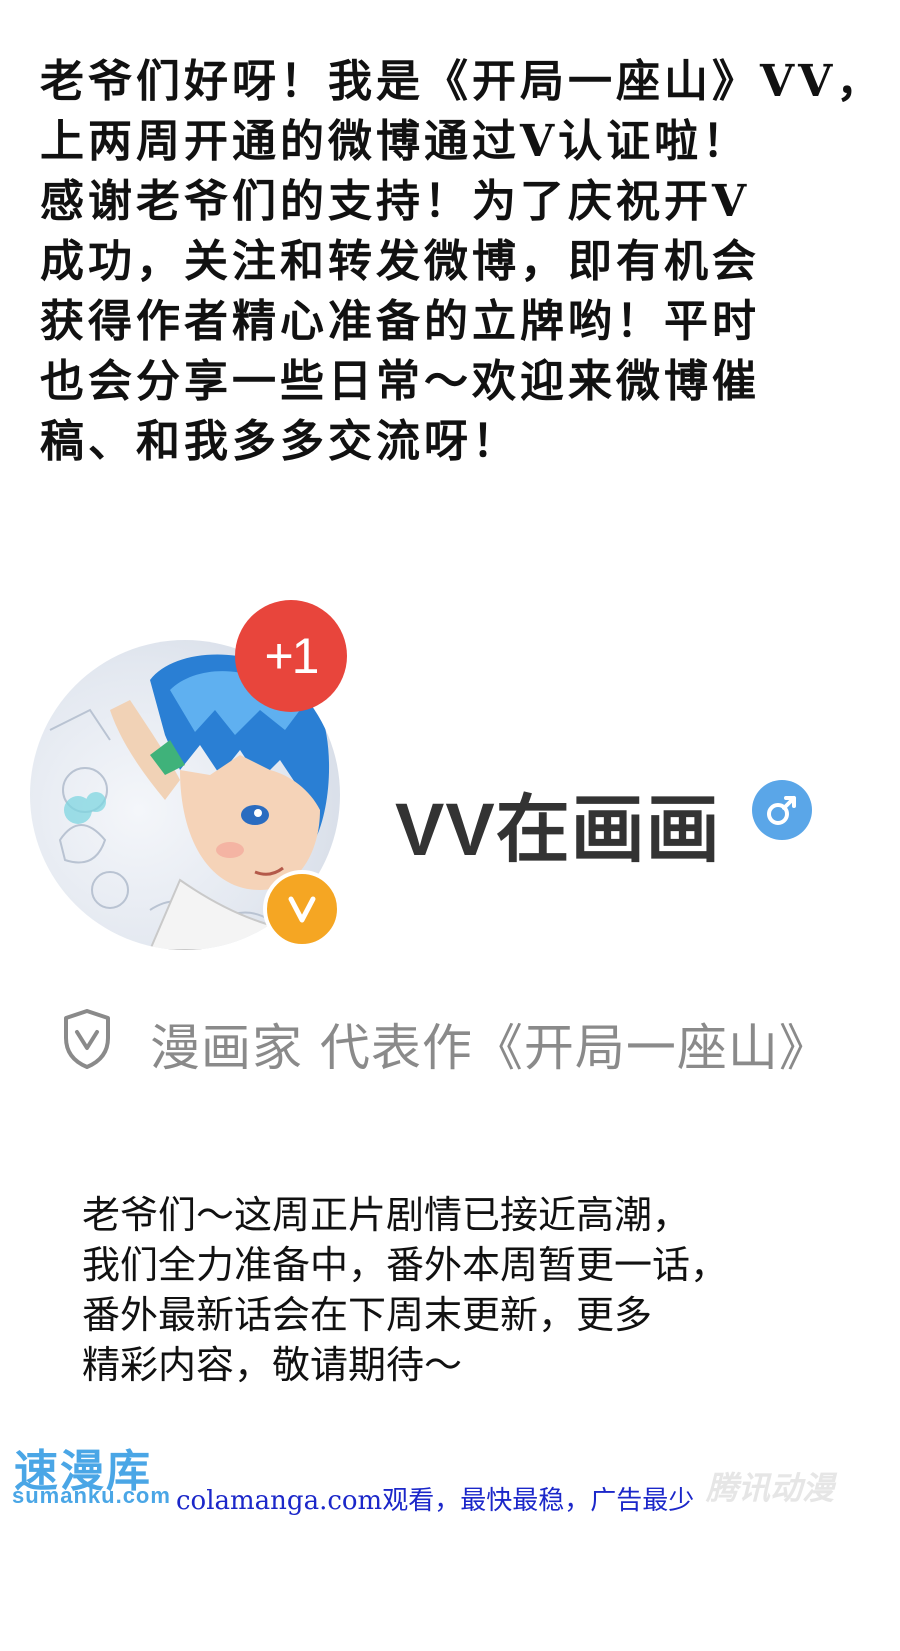  I want to click on profile-name: VV在画画, so click(558, 823).